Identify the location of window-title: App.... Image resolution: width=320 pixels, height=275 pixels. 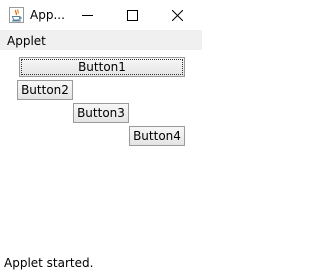
(47, 15).